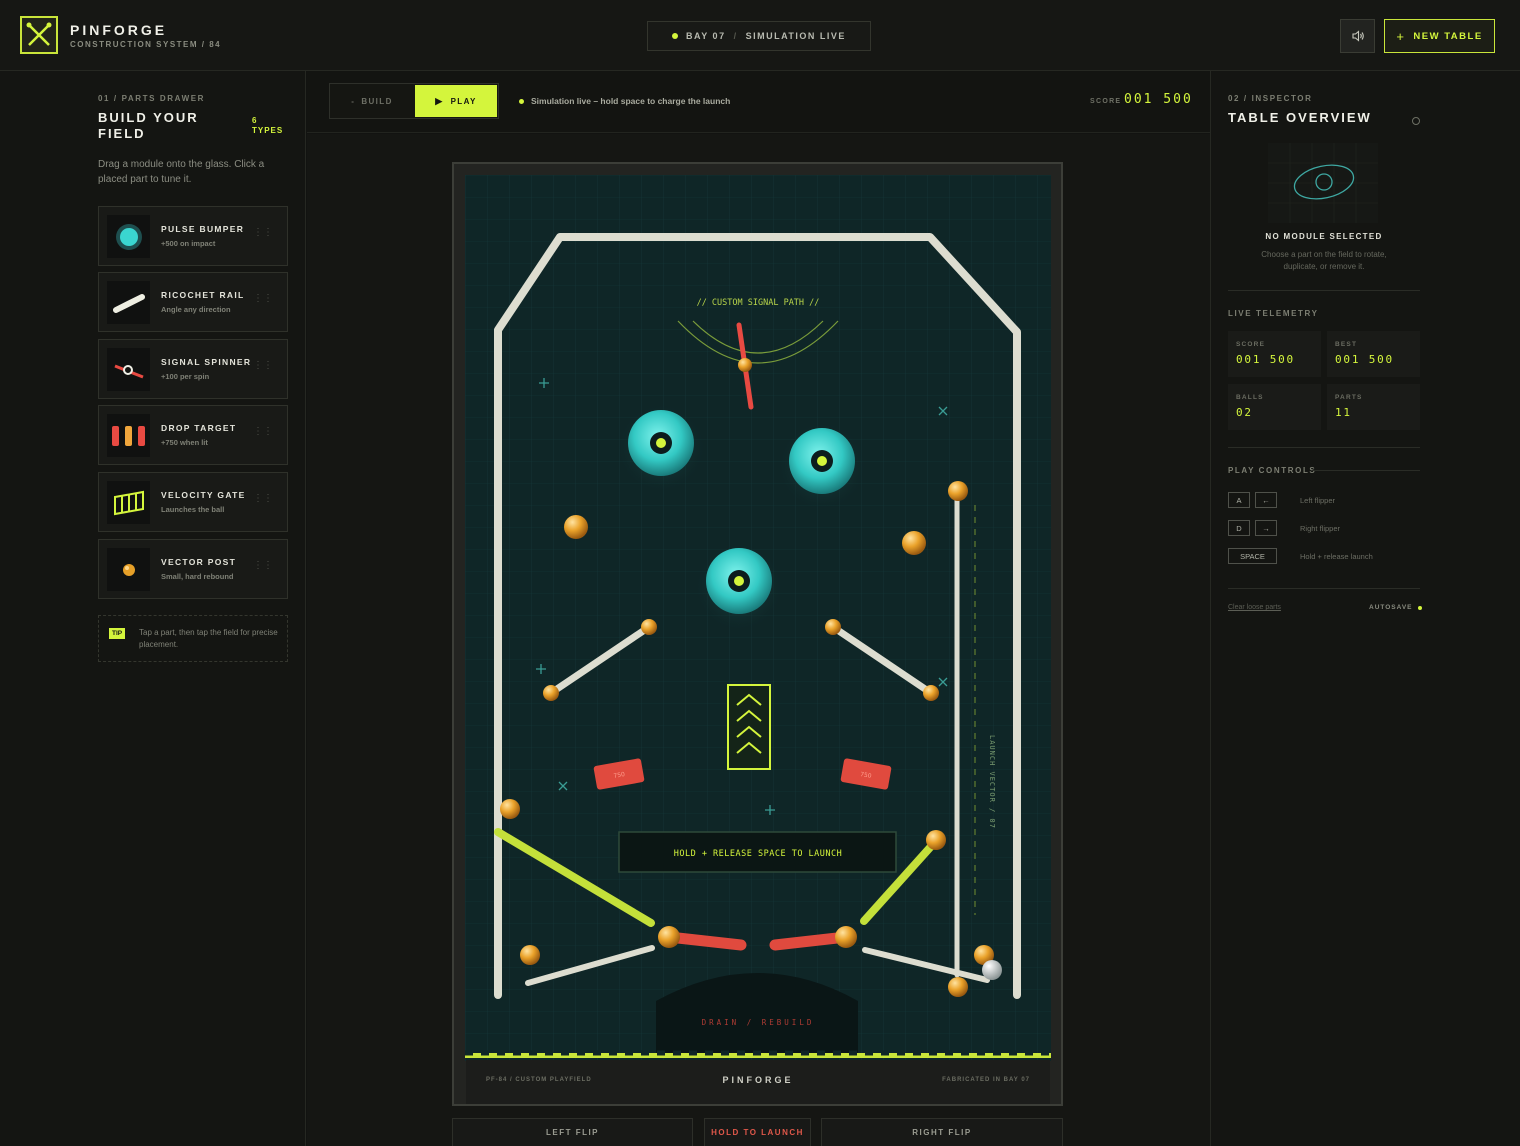 This screenshot has height=1146, width=1520. I want to click on velocity-gate, so click(749, 727).